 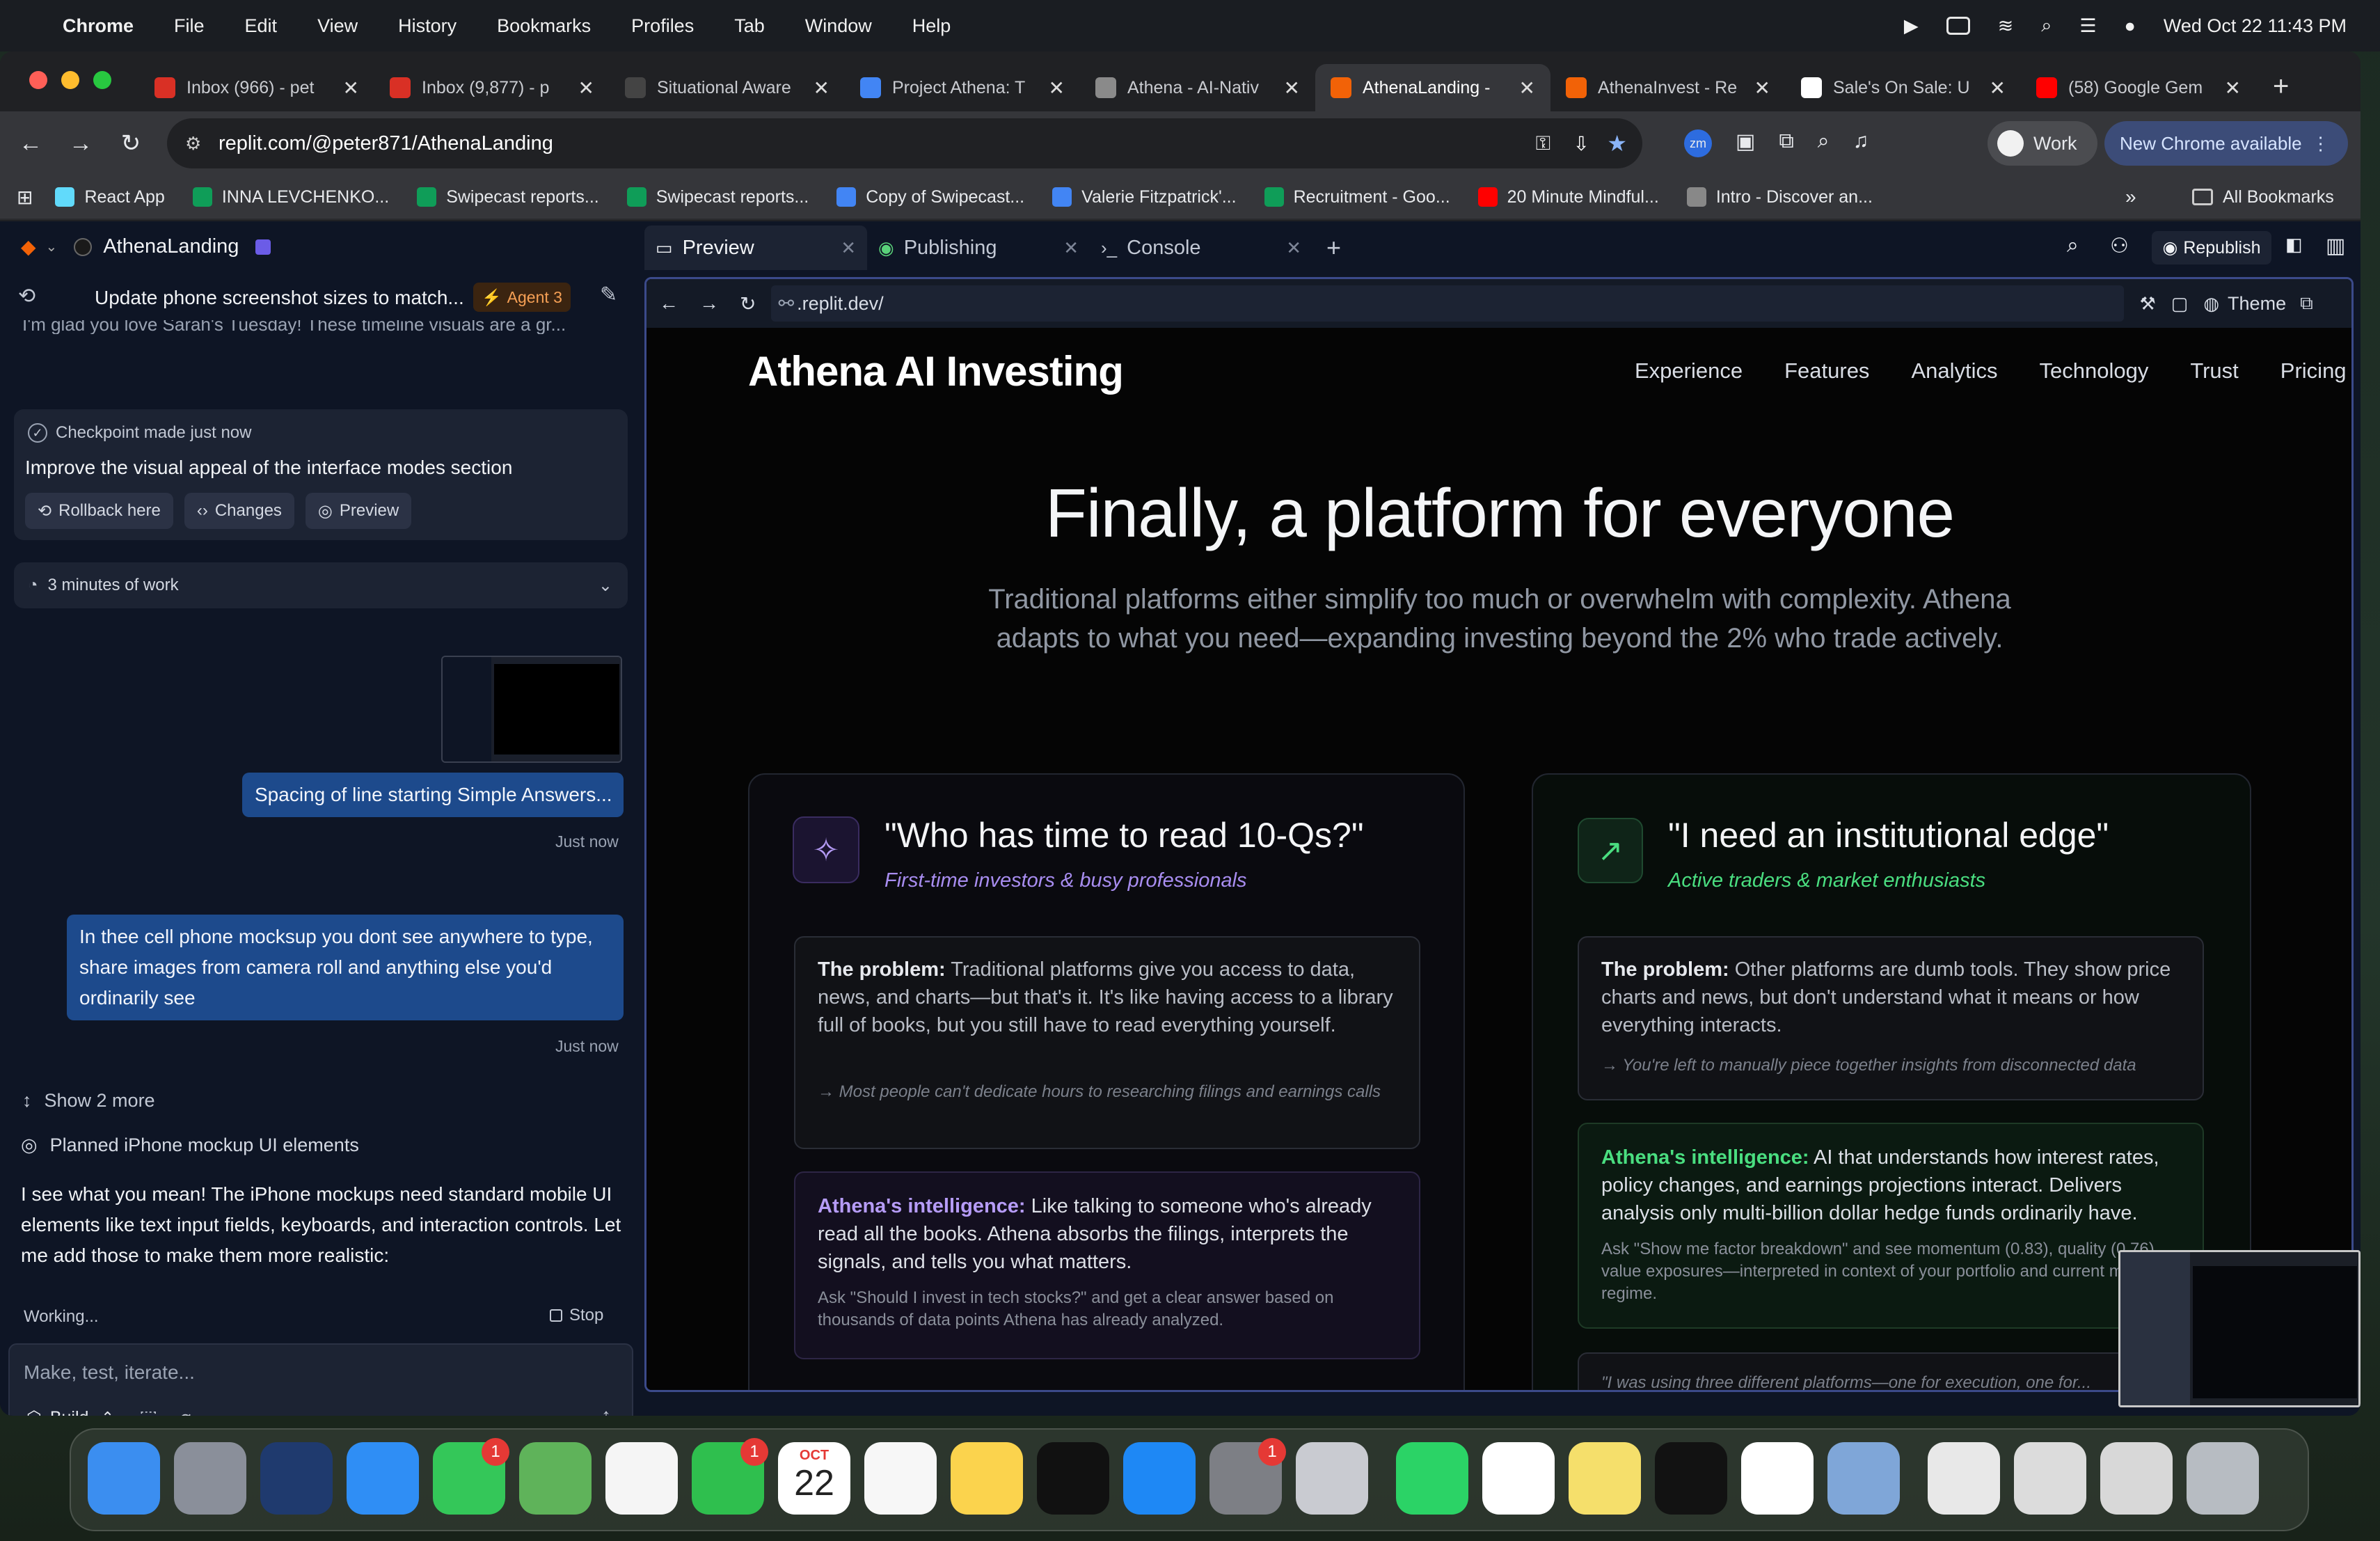 What do you see at coordinates (1448, 303) in the screenshot?
I see `webview-url-input: ⚯ .replit.dev/` at bounding box center [1448, 303].